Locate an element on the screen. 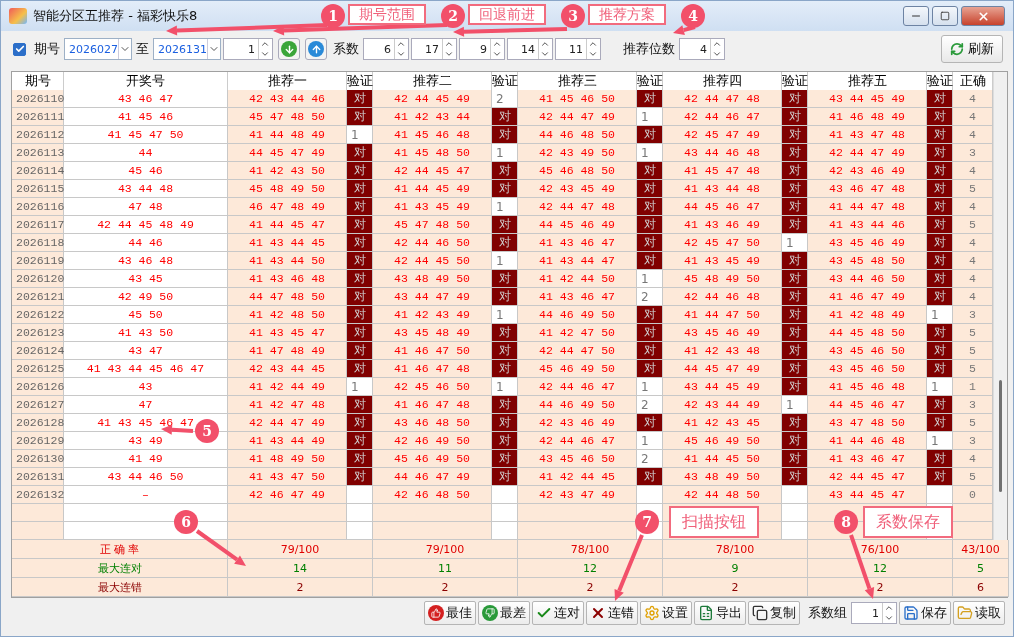 Image resolution: width=1014 pixels, height=637 pixels. verify-cell: 2 is located at coordinates (650, 459).